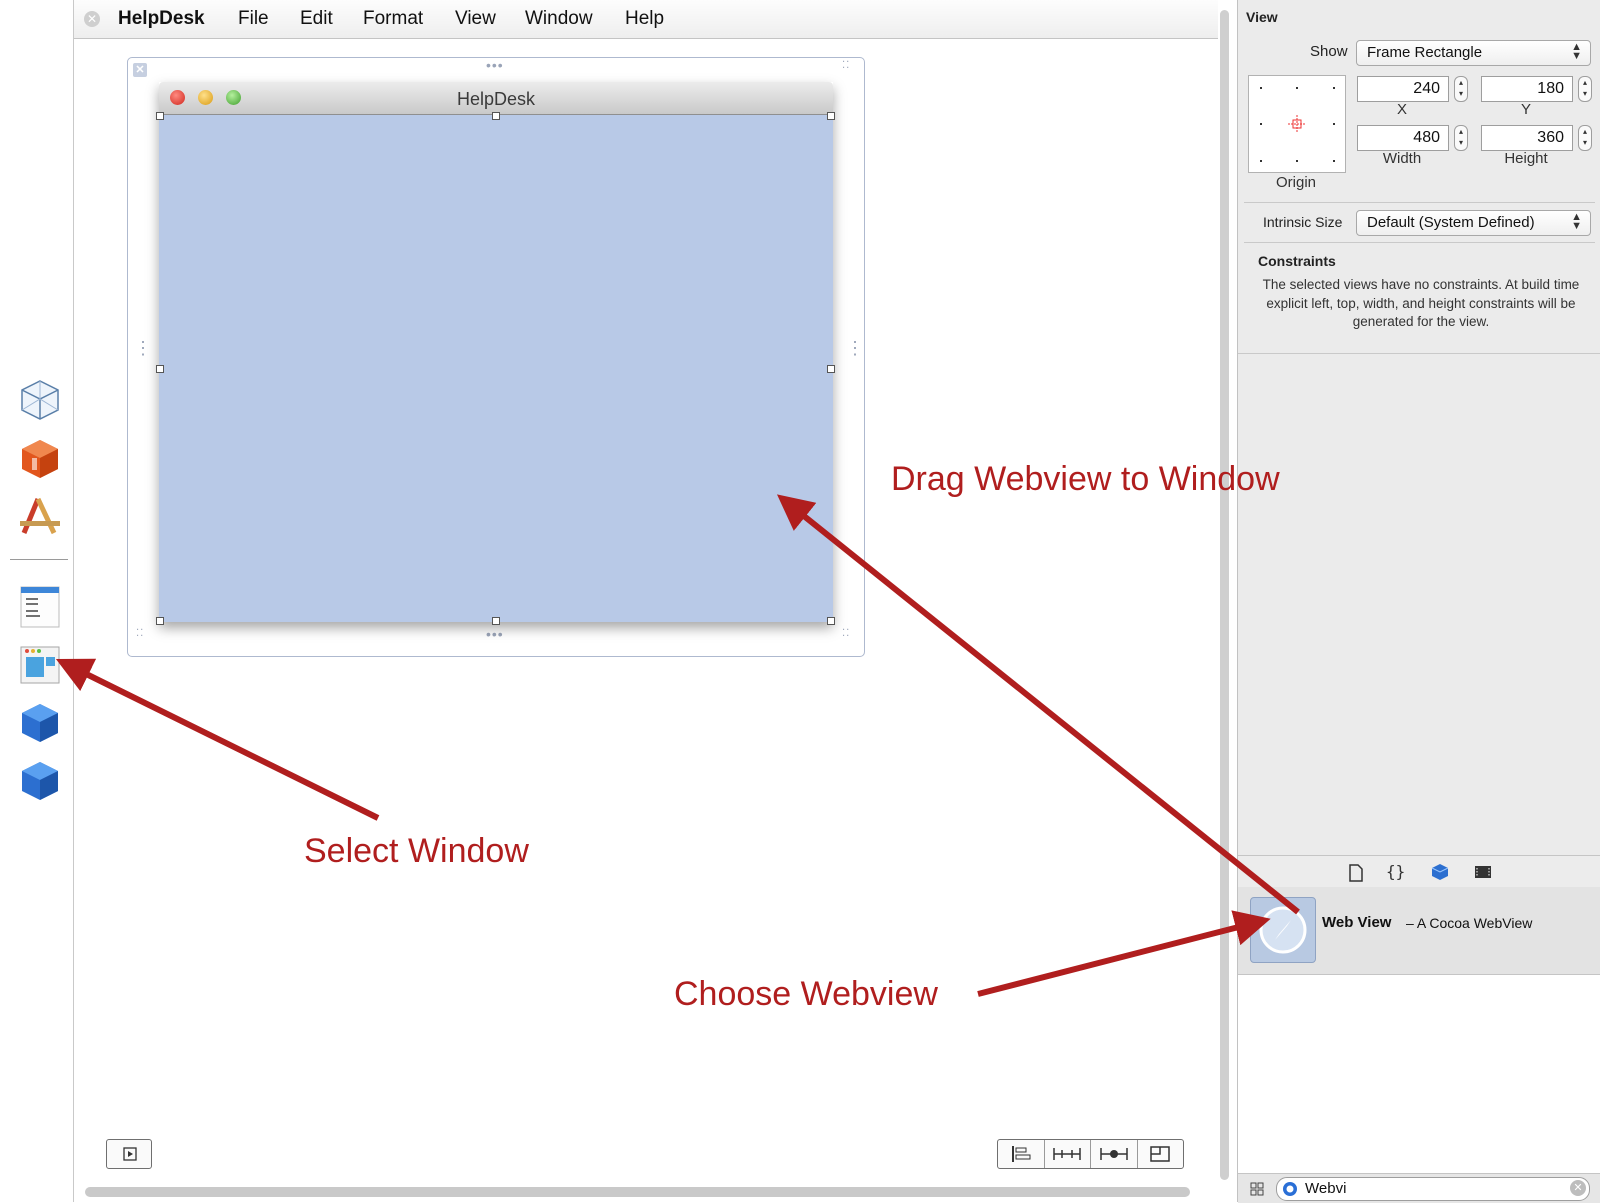 This screenshot has width=1600, height=1203. What do you see at coordinates (1426, 137) in the screenshot?
I see `width-value: 480` at bounding box center [1426, 137].